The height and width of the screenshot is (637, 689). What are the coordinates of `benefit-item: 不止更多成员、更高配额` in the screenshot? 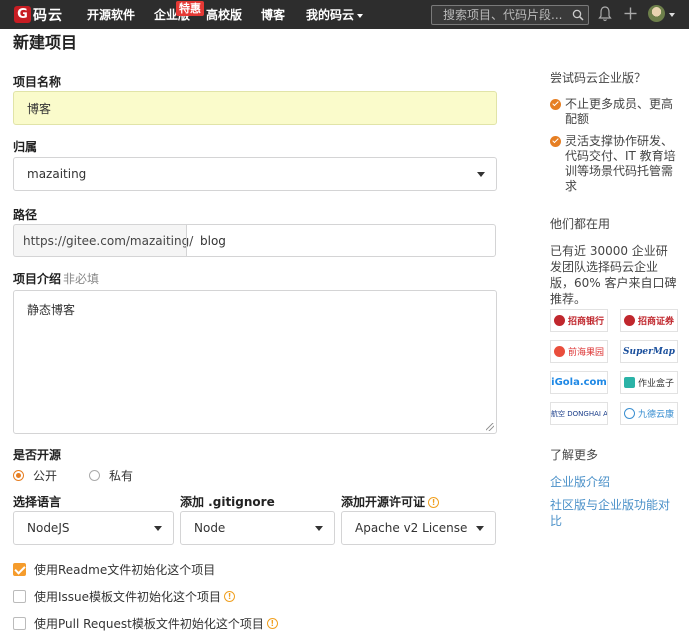 It's located at (614, 112).